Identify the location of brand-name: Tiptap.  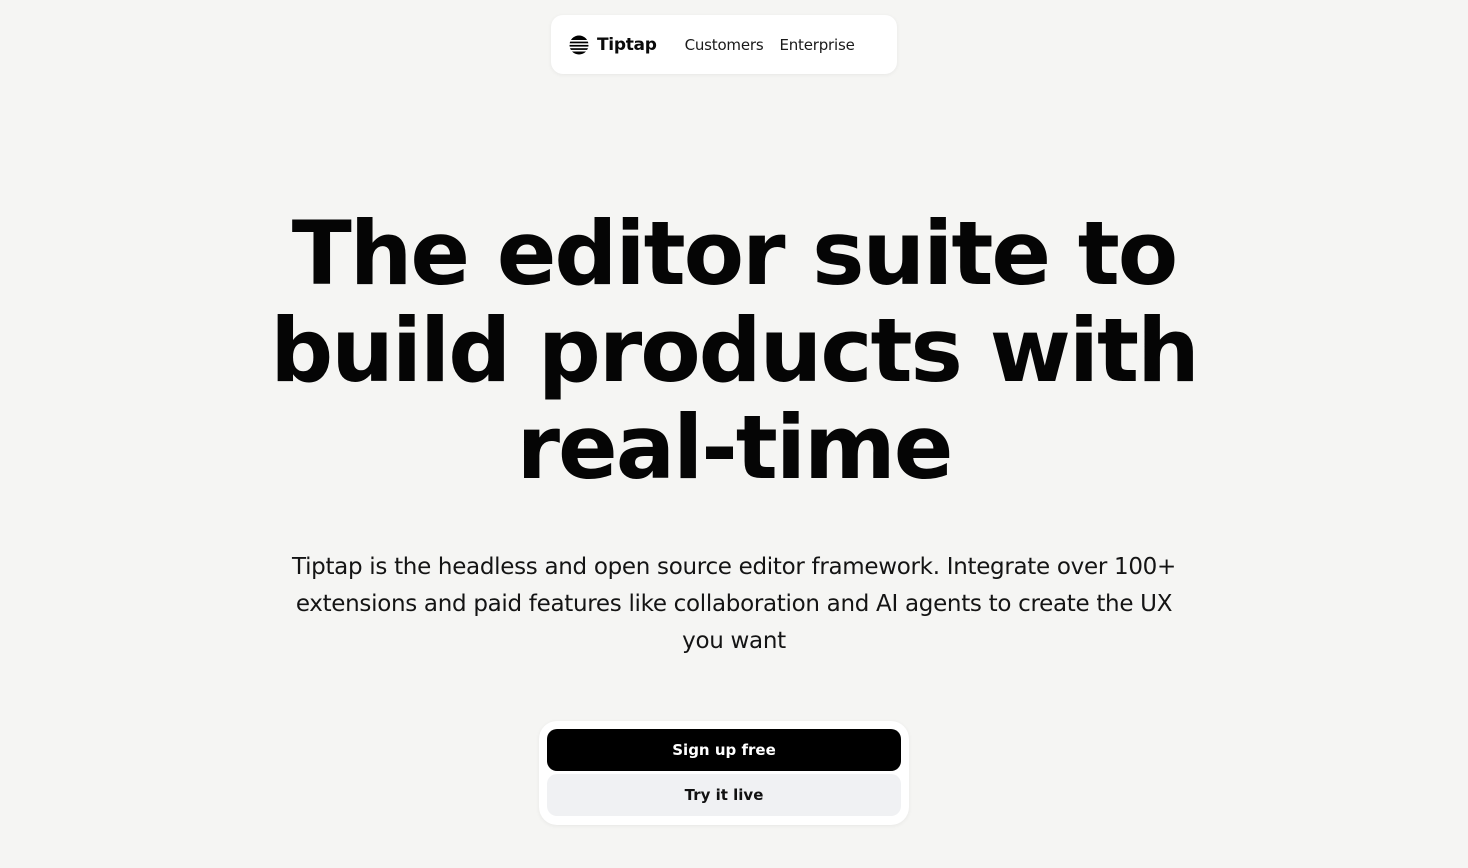
(627, 44).